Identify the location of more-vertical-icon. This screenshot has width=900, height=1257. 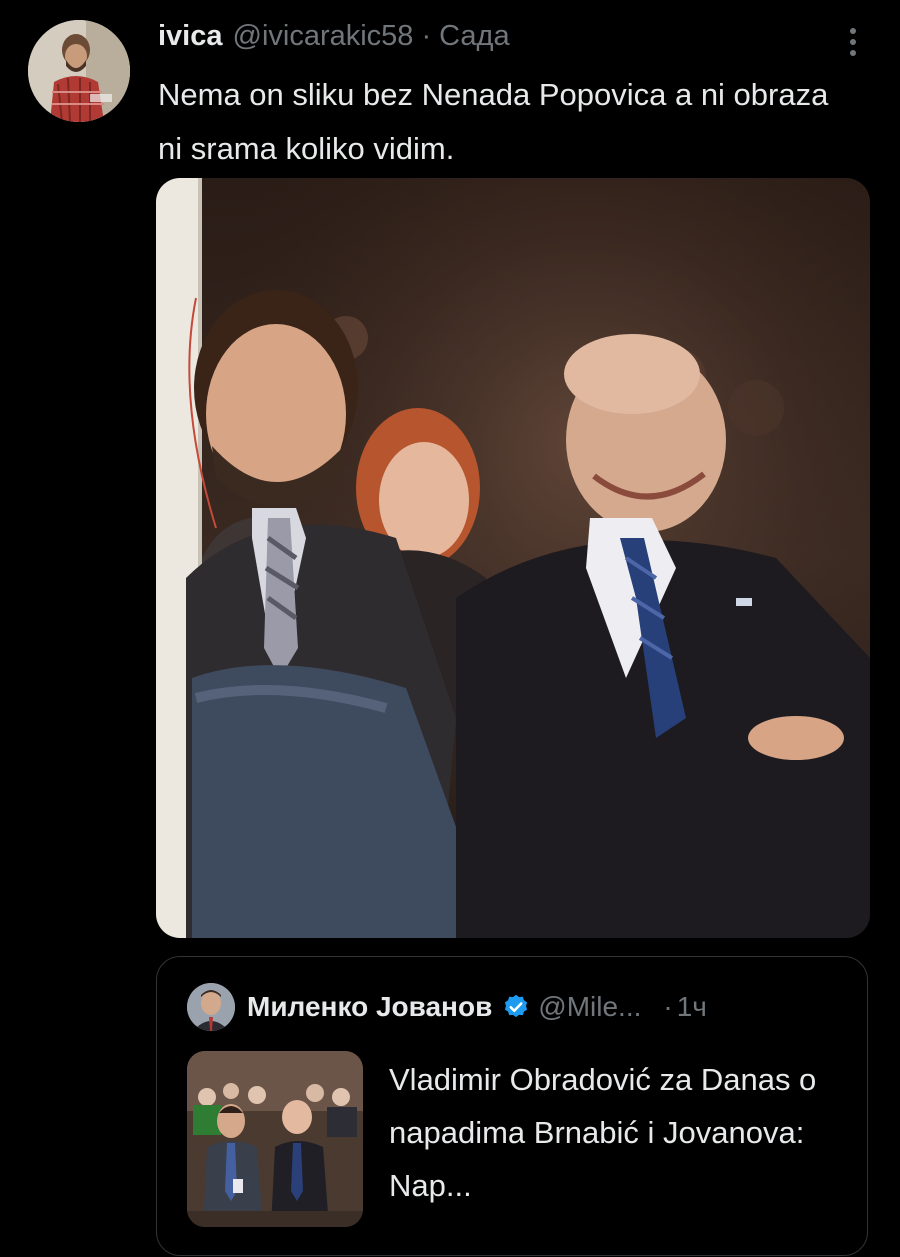
(853, 42).